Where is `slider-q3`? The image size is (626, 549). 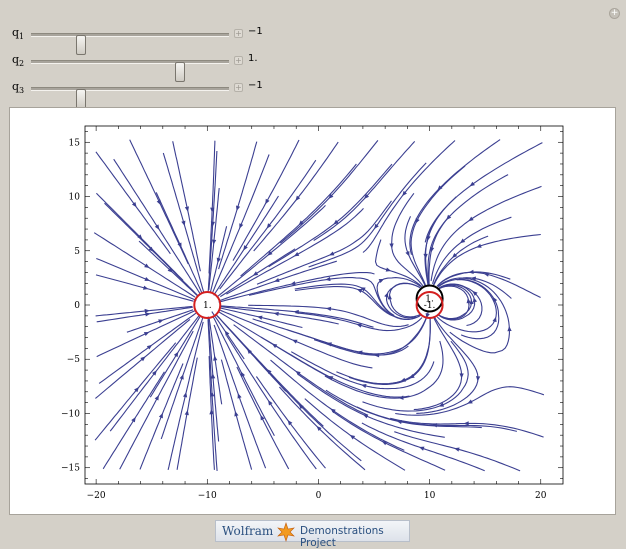 slider-q3 is located at coordinates (130, 98).